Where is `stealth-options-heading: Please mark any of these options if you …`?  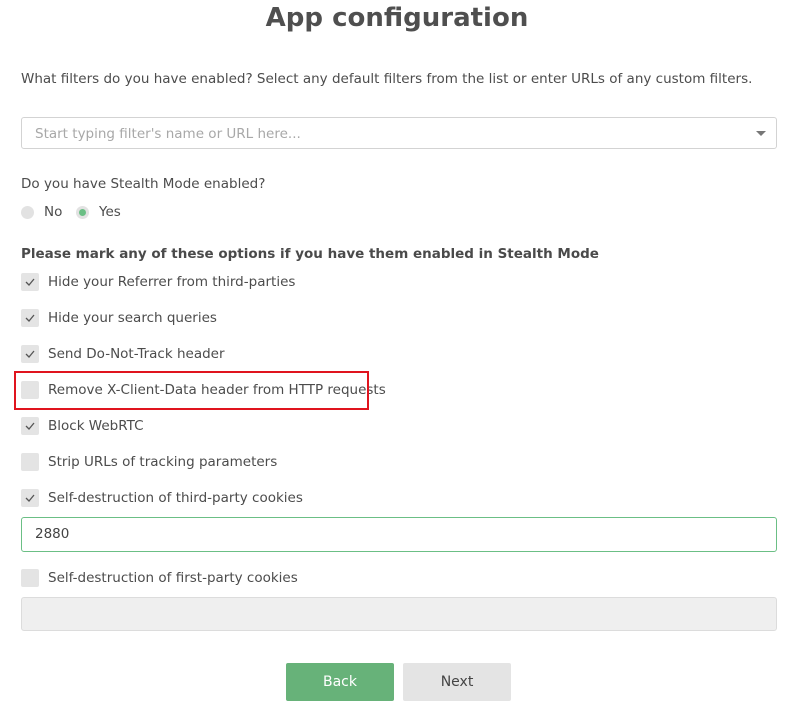 stealth-options-heading: Please mark any of these options if you … is located at coordinates (310, 254).